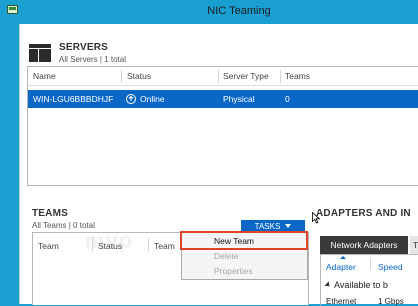 The image size is (418, 306). I want to click on server-status: Online, so click(152, 99).